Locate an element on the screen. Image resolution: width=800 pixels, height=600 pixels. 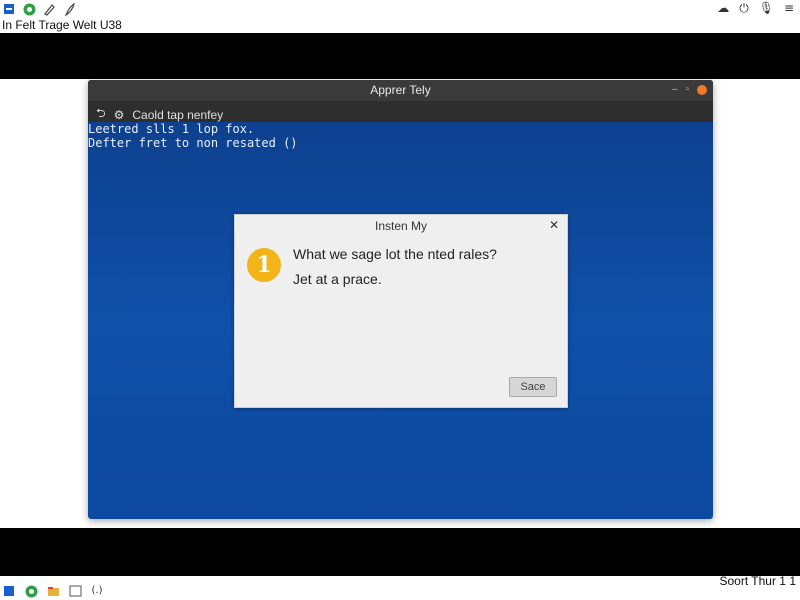
mic-icon: 🎙 is located at coordinates (766, 8).